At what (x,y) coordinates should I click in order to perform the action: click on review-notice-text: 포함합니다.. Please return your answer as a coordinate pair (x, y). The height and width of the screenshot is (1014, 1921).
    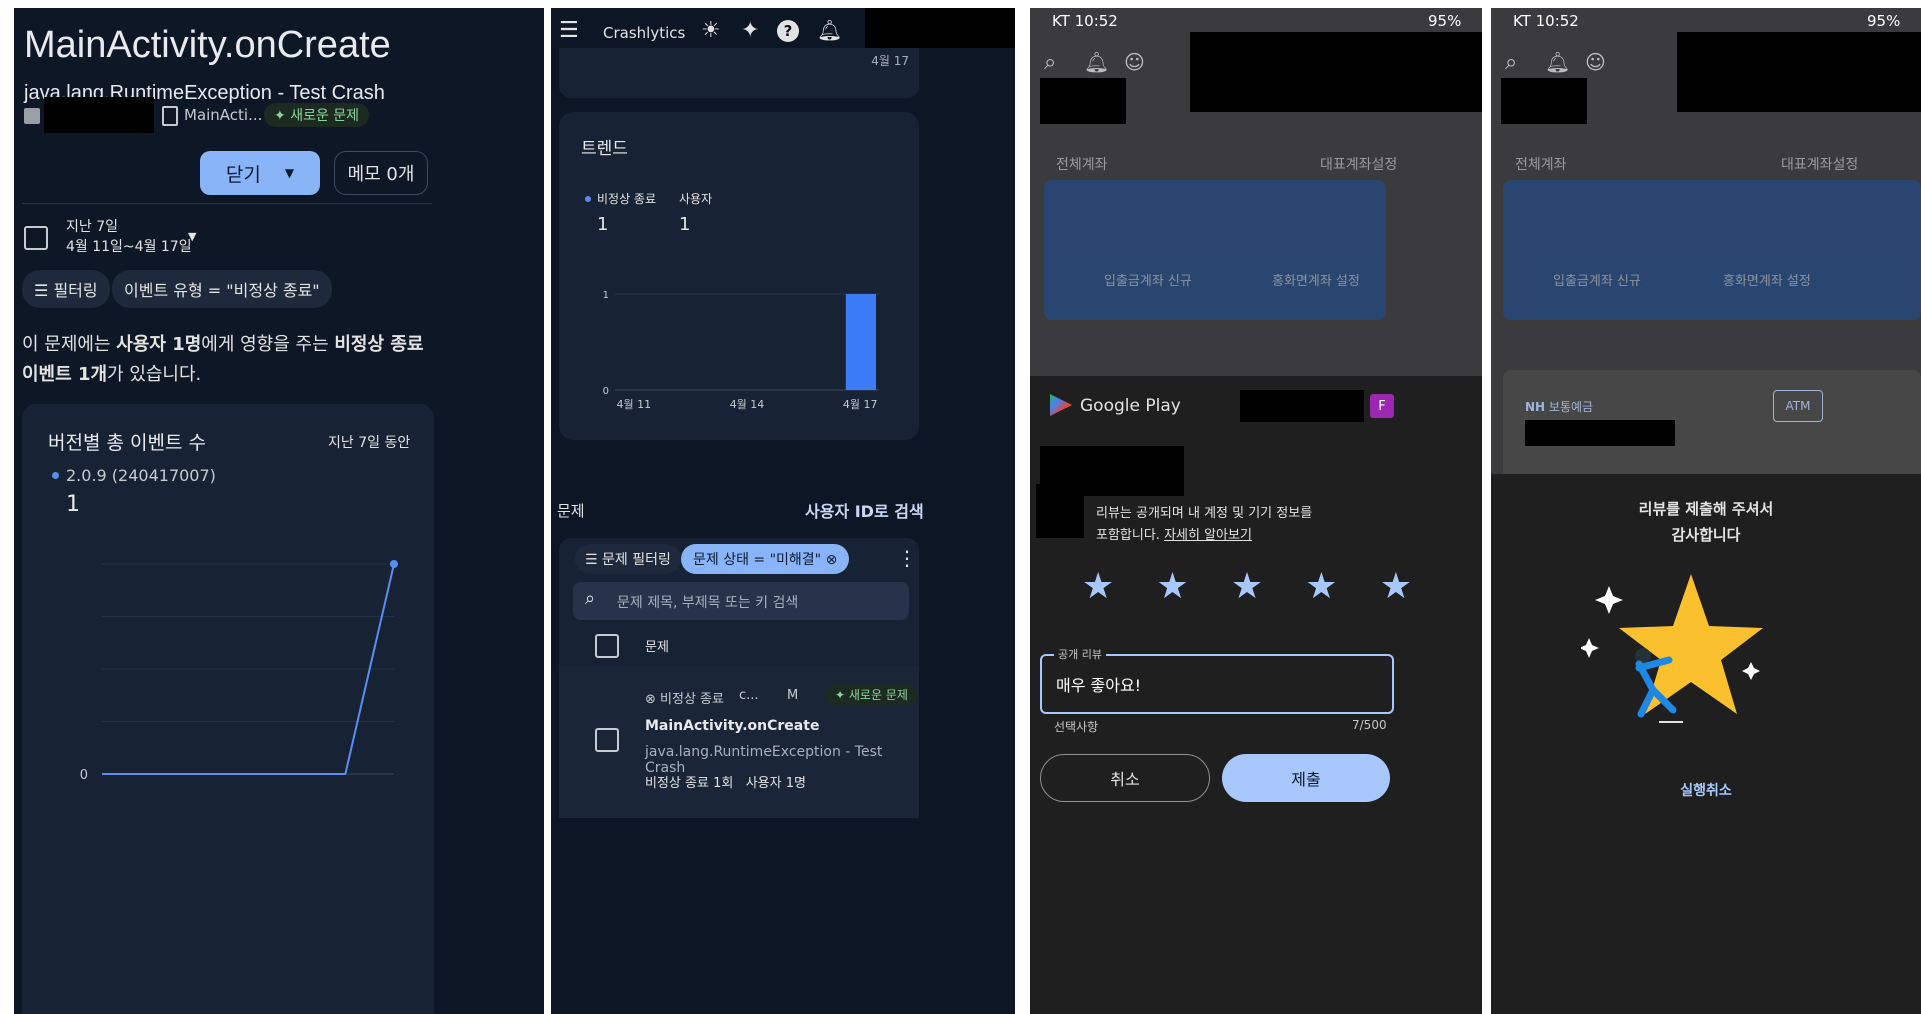
    Looking at the image, I should click on (1128, 535).